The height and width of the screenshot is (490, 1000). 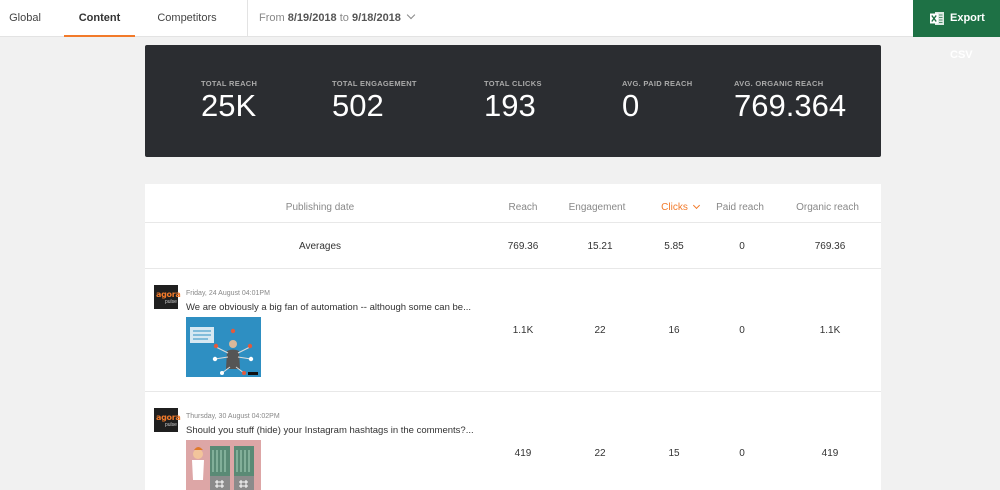 What do you see at coordinates (523, 330) in the screenshot?
I see `row-reach: 1.1K` at bounding box center [523, 330].